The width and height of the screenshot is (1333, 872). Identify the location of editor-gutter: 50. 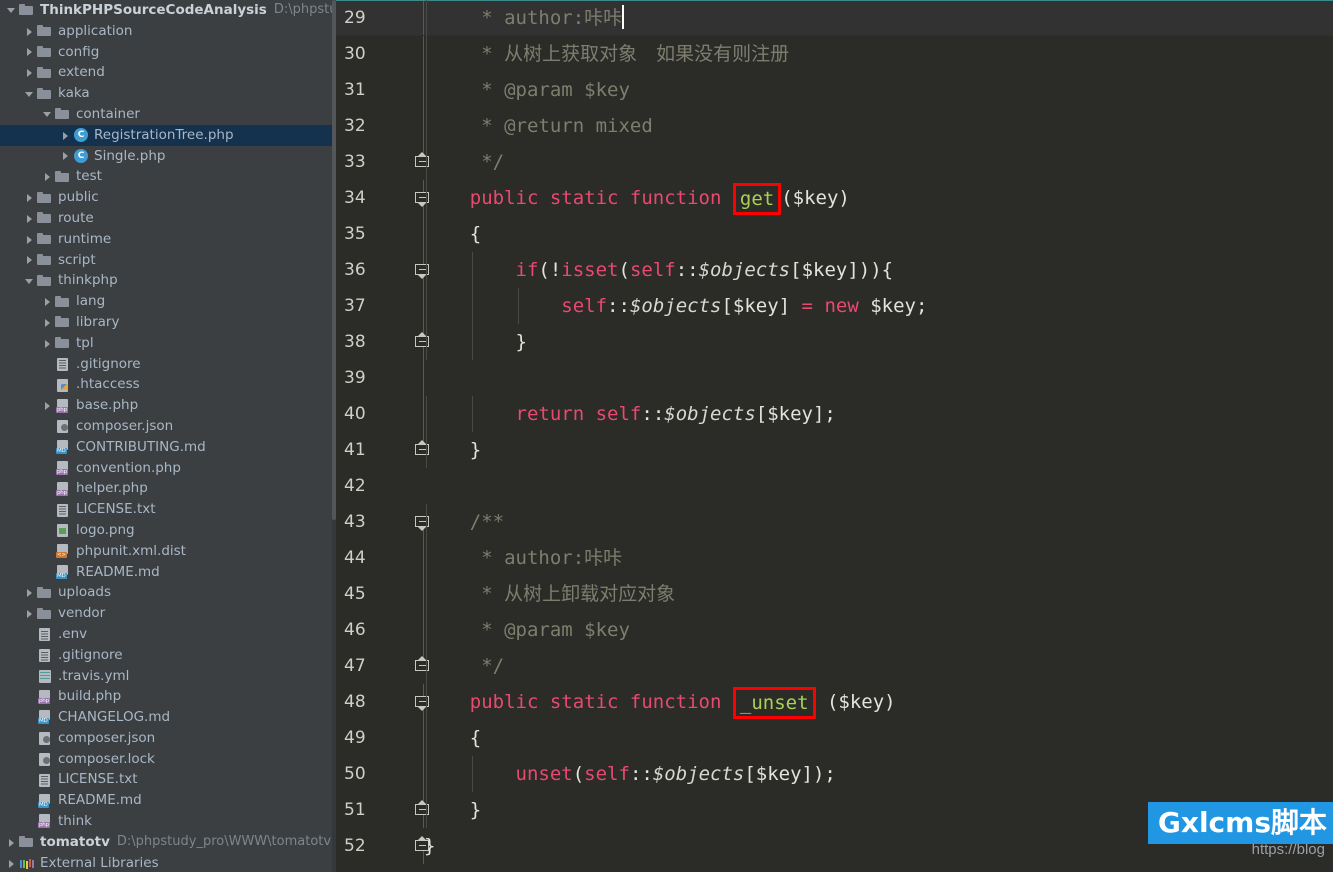
(380, 774).